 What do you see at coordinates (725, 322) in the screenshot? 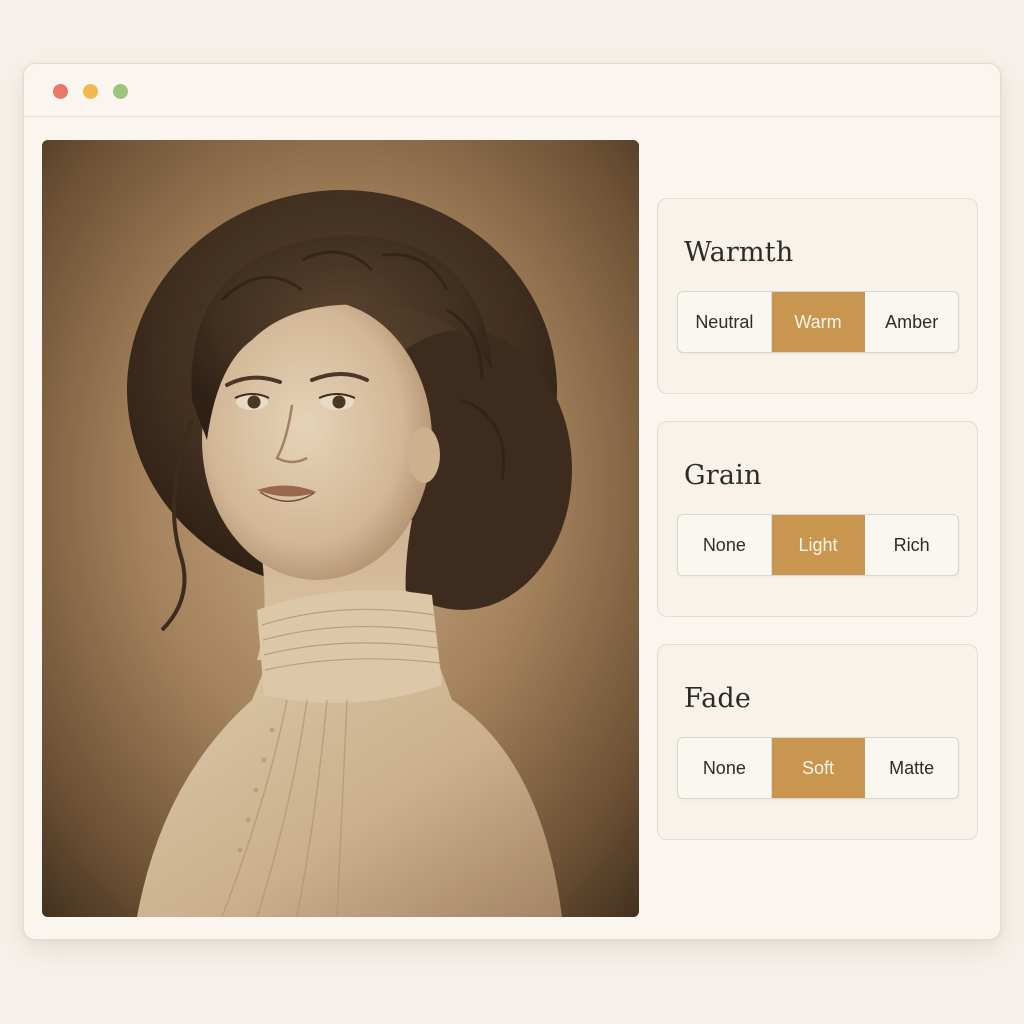
I see `warmth-option-neutral: Neutral` at bounding box center [725, 322].